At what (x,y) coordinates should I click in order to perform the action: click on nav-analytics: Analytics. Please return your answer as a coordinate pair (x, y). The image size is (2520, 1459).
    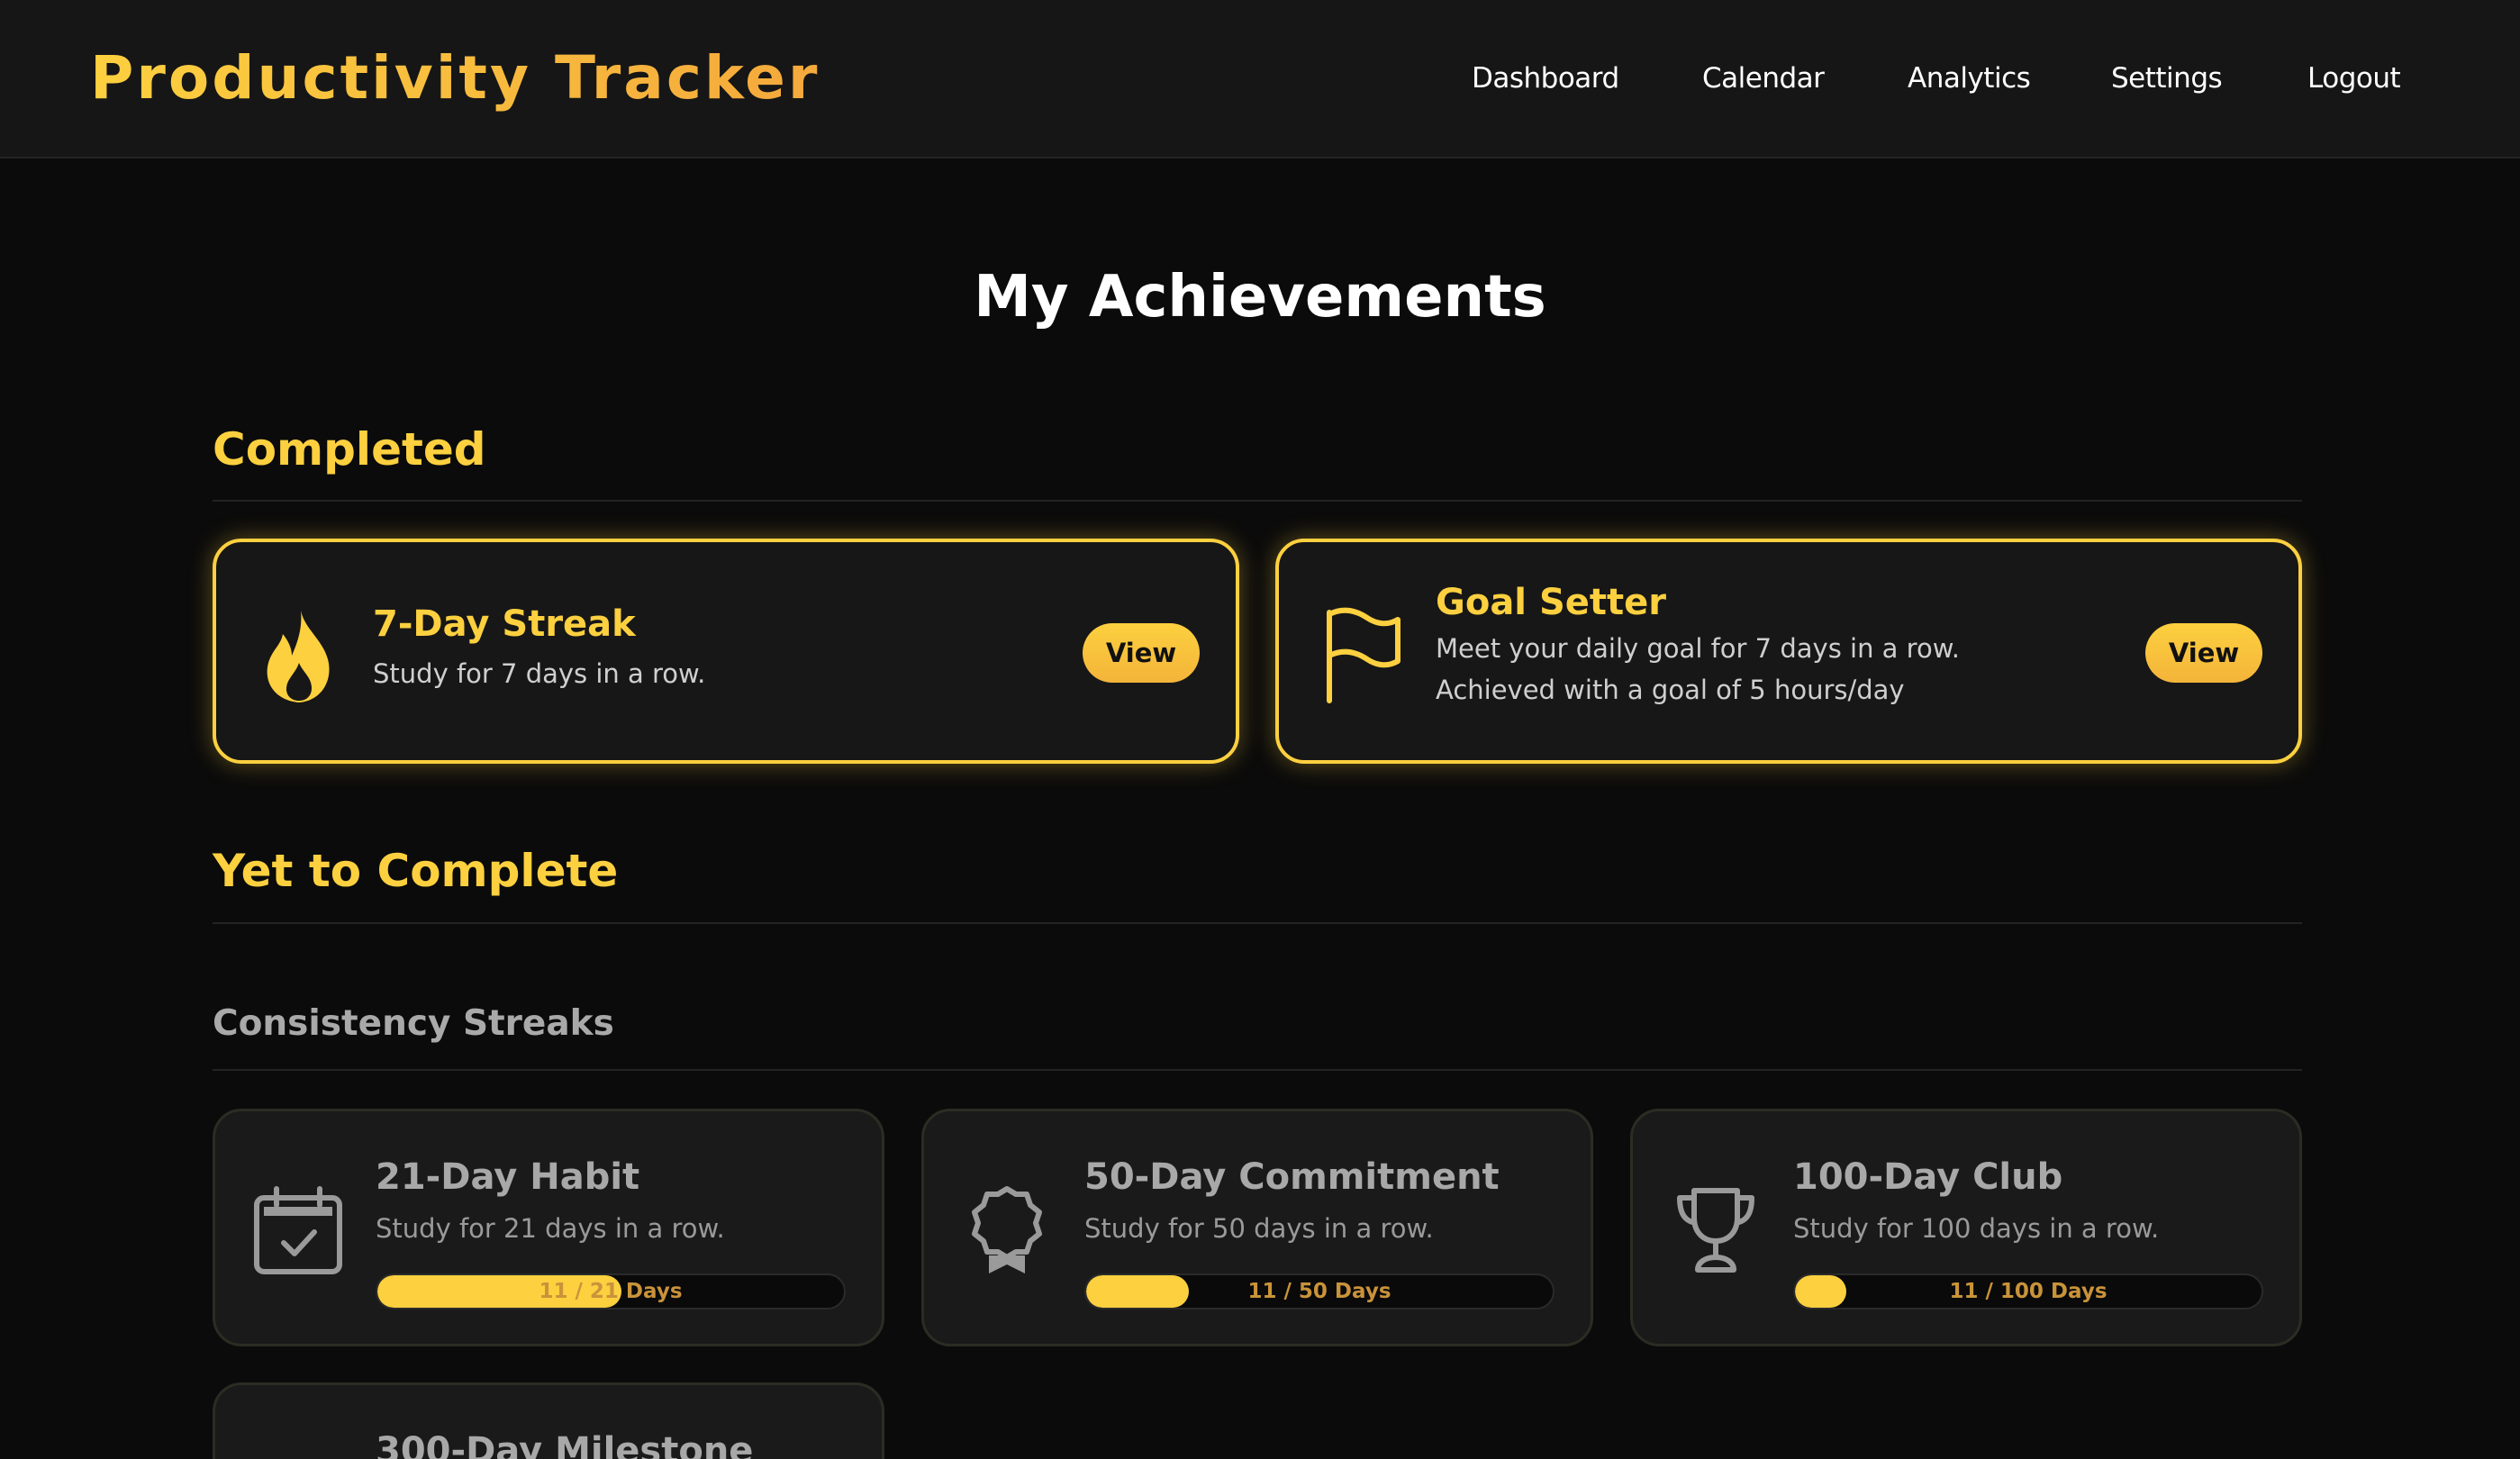
    Looking at the image, I should click on (1970, 78).